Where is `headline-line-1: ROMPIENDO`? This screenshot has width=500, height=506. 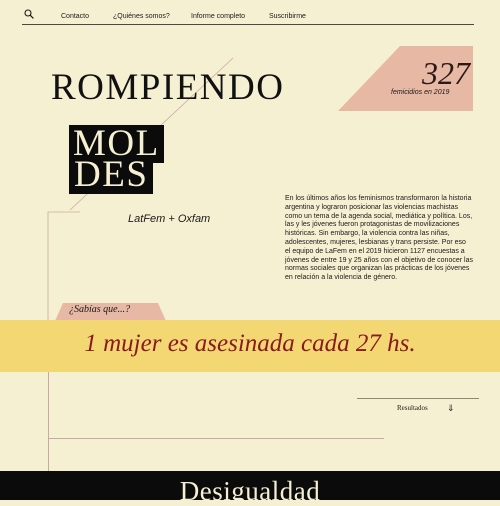 headline-line-1: ROMPIENDO is located at coordinates (168, 87).